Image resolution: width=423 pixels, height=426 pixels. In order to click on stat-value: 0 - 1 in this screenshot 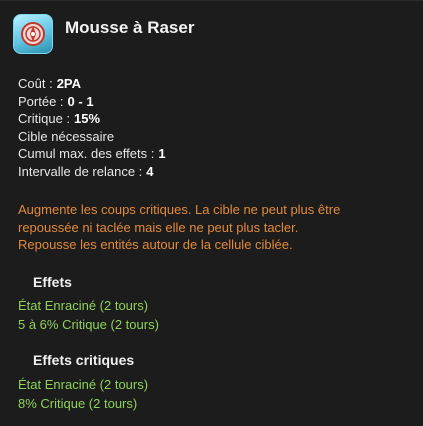, I will do `click(80, 101)`.